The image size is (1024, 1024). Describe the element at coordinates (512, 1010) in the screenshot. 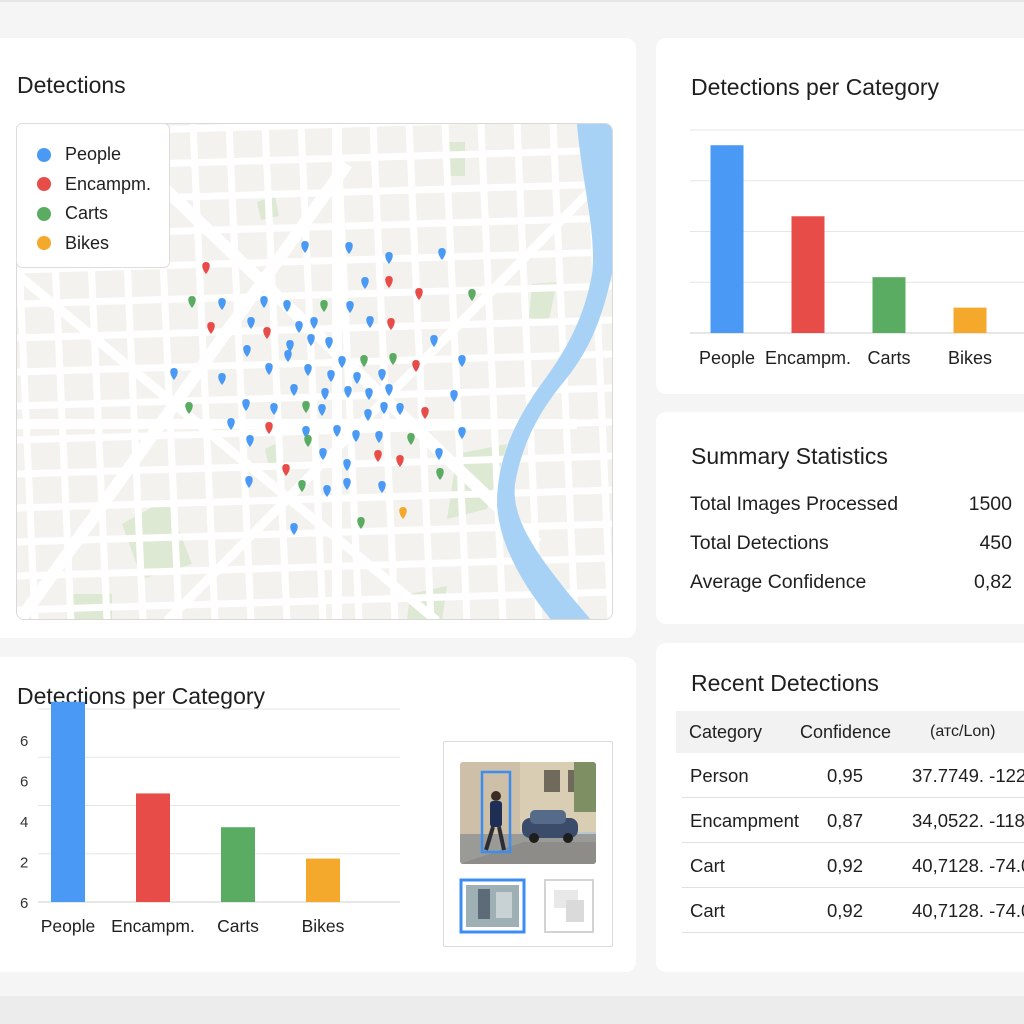

I see `bottom-strip` at that location.